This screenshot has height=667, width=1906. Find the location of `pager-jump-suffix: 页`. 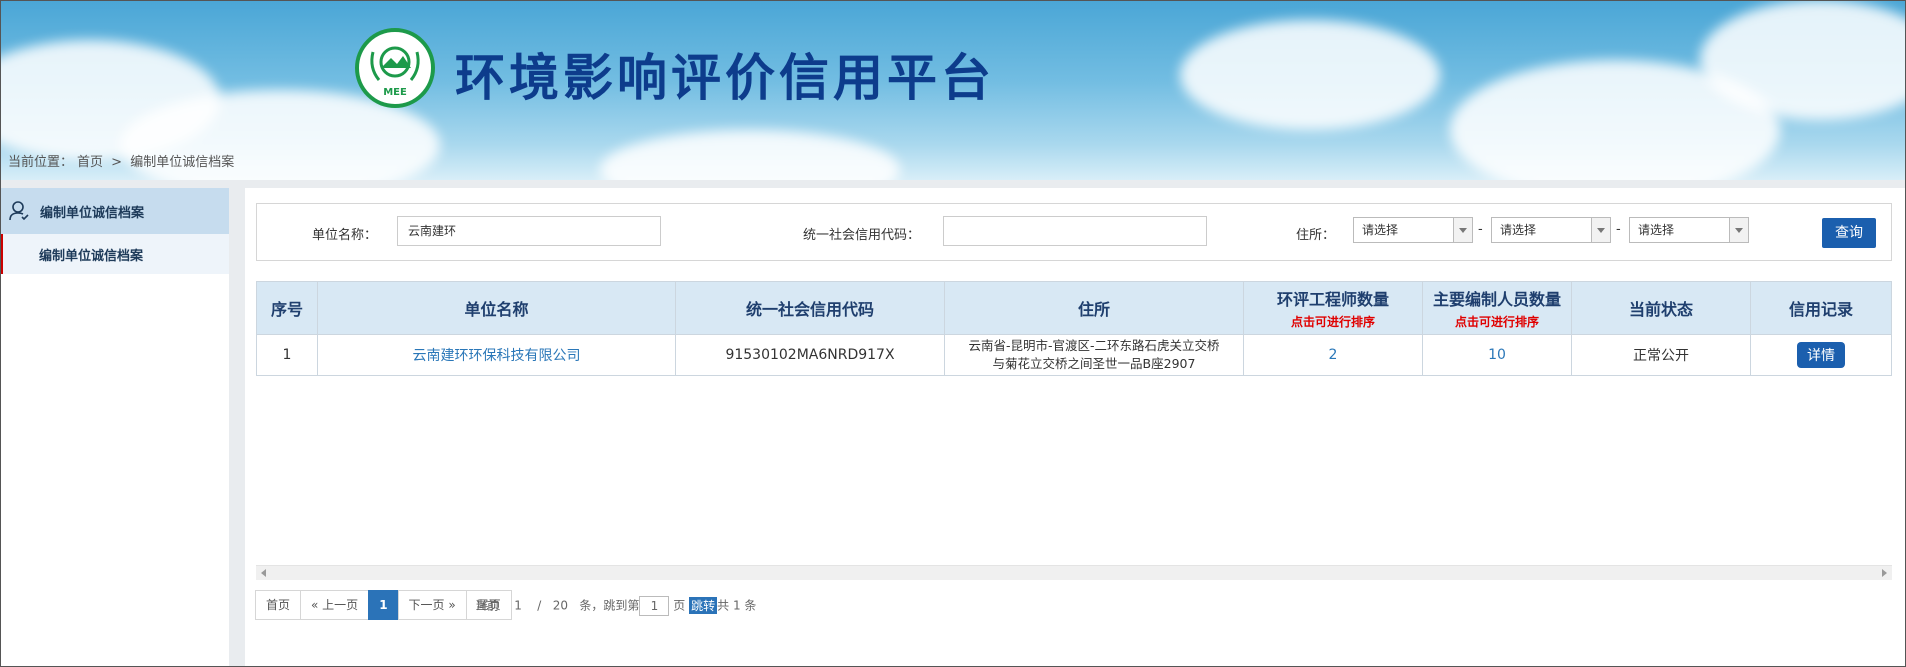

pager-jump-suffix: 页 is located at coordinates (679, 605).